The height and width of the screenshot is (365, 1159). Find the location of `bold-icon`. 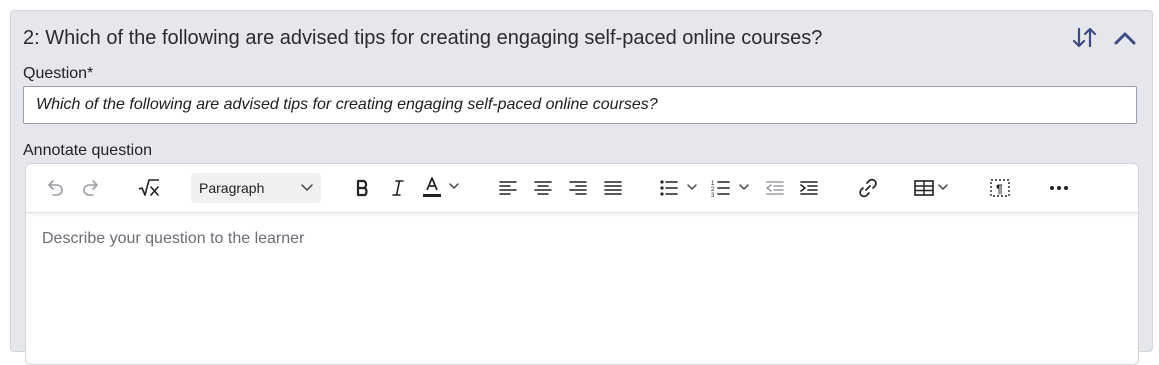

bold-icon is located at coordinates (362, 188).